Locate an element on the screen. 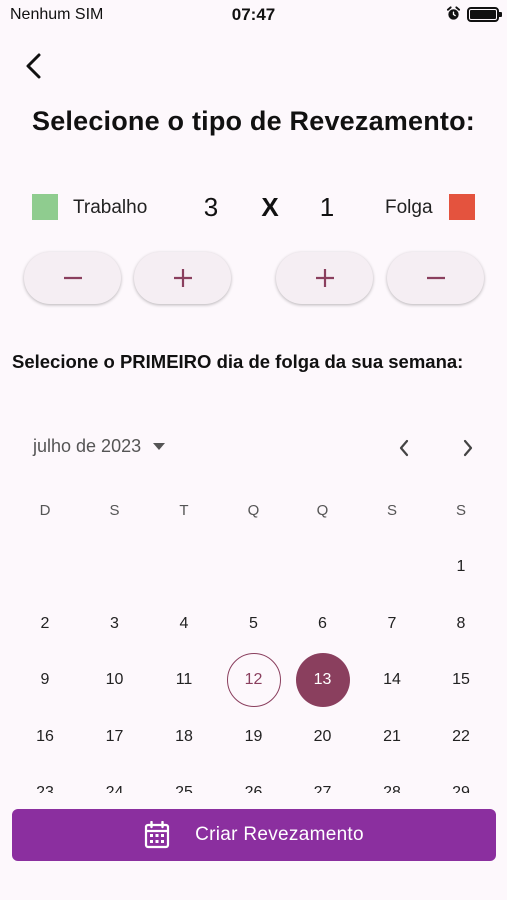 Image resolution: width=507 pixels, height=900 pixels. back-button is located at coordinates (34, 66).